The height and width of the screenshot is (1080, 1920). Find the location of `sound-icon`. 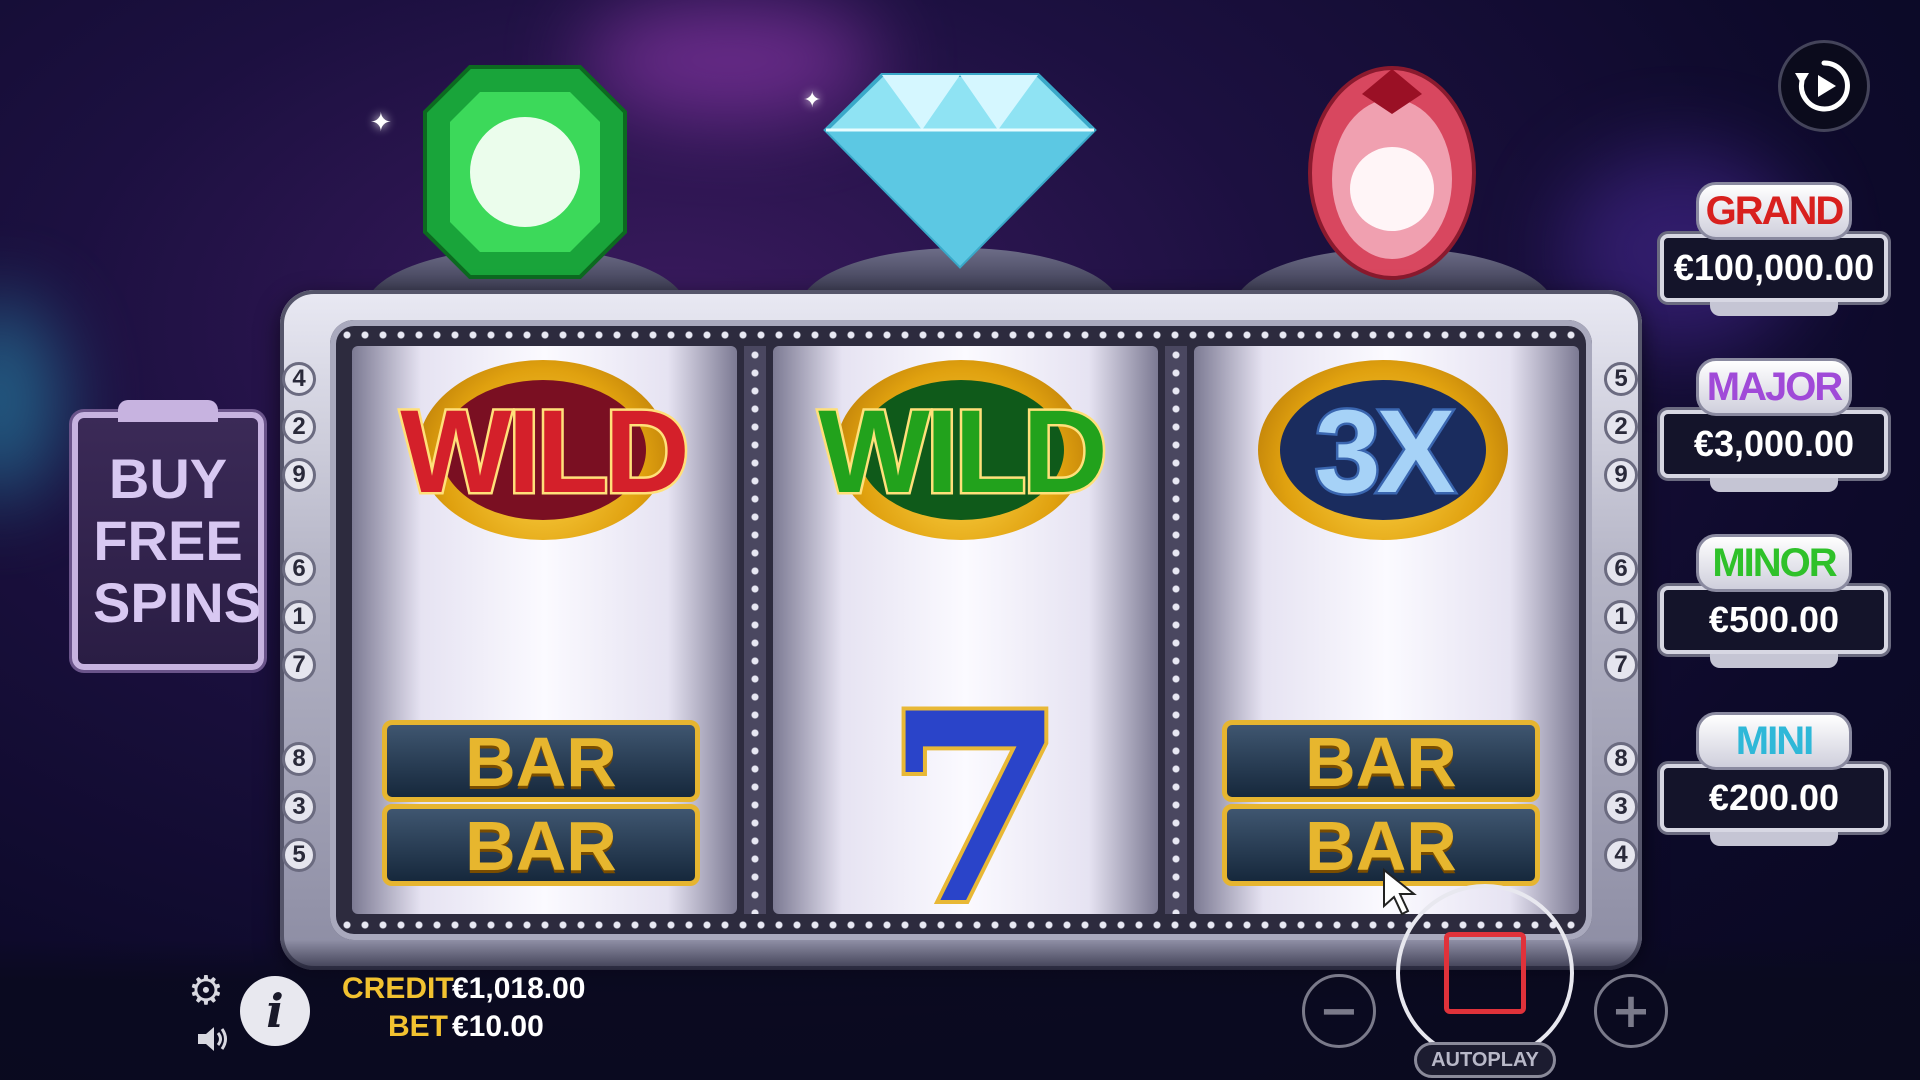

sound-icon is located at coordinates (213, 1039).